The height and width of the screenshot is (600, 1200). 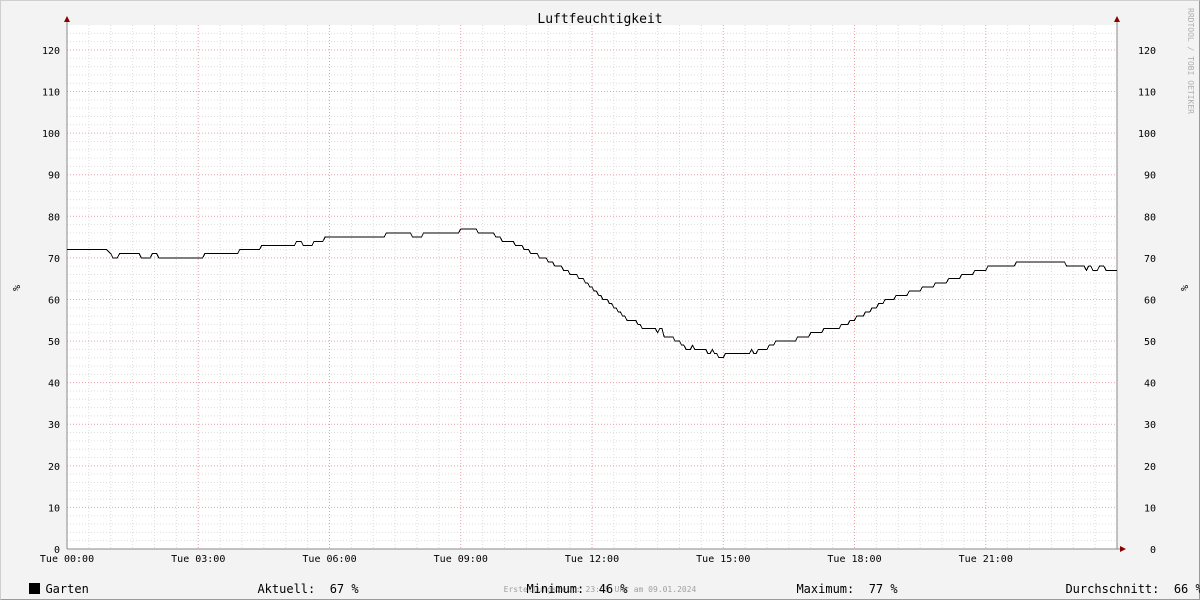 I want to click on y-axis-label-right: %, so click(x=1183, y=288).